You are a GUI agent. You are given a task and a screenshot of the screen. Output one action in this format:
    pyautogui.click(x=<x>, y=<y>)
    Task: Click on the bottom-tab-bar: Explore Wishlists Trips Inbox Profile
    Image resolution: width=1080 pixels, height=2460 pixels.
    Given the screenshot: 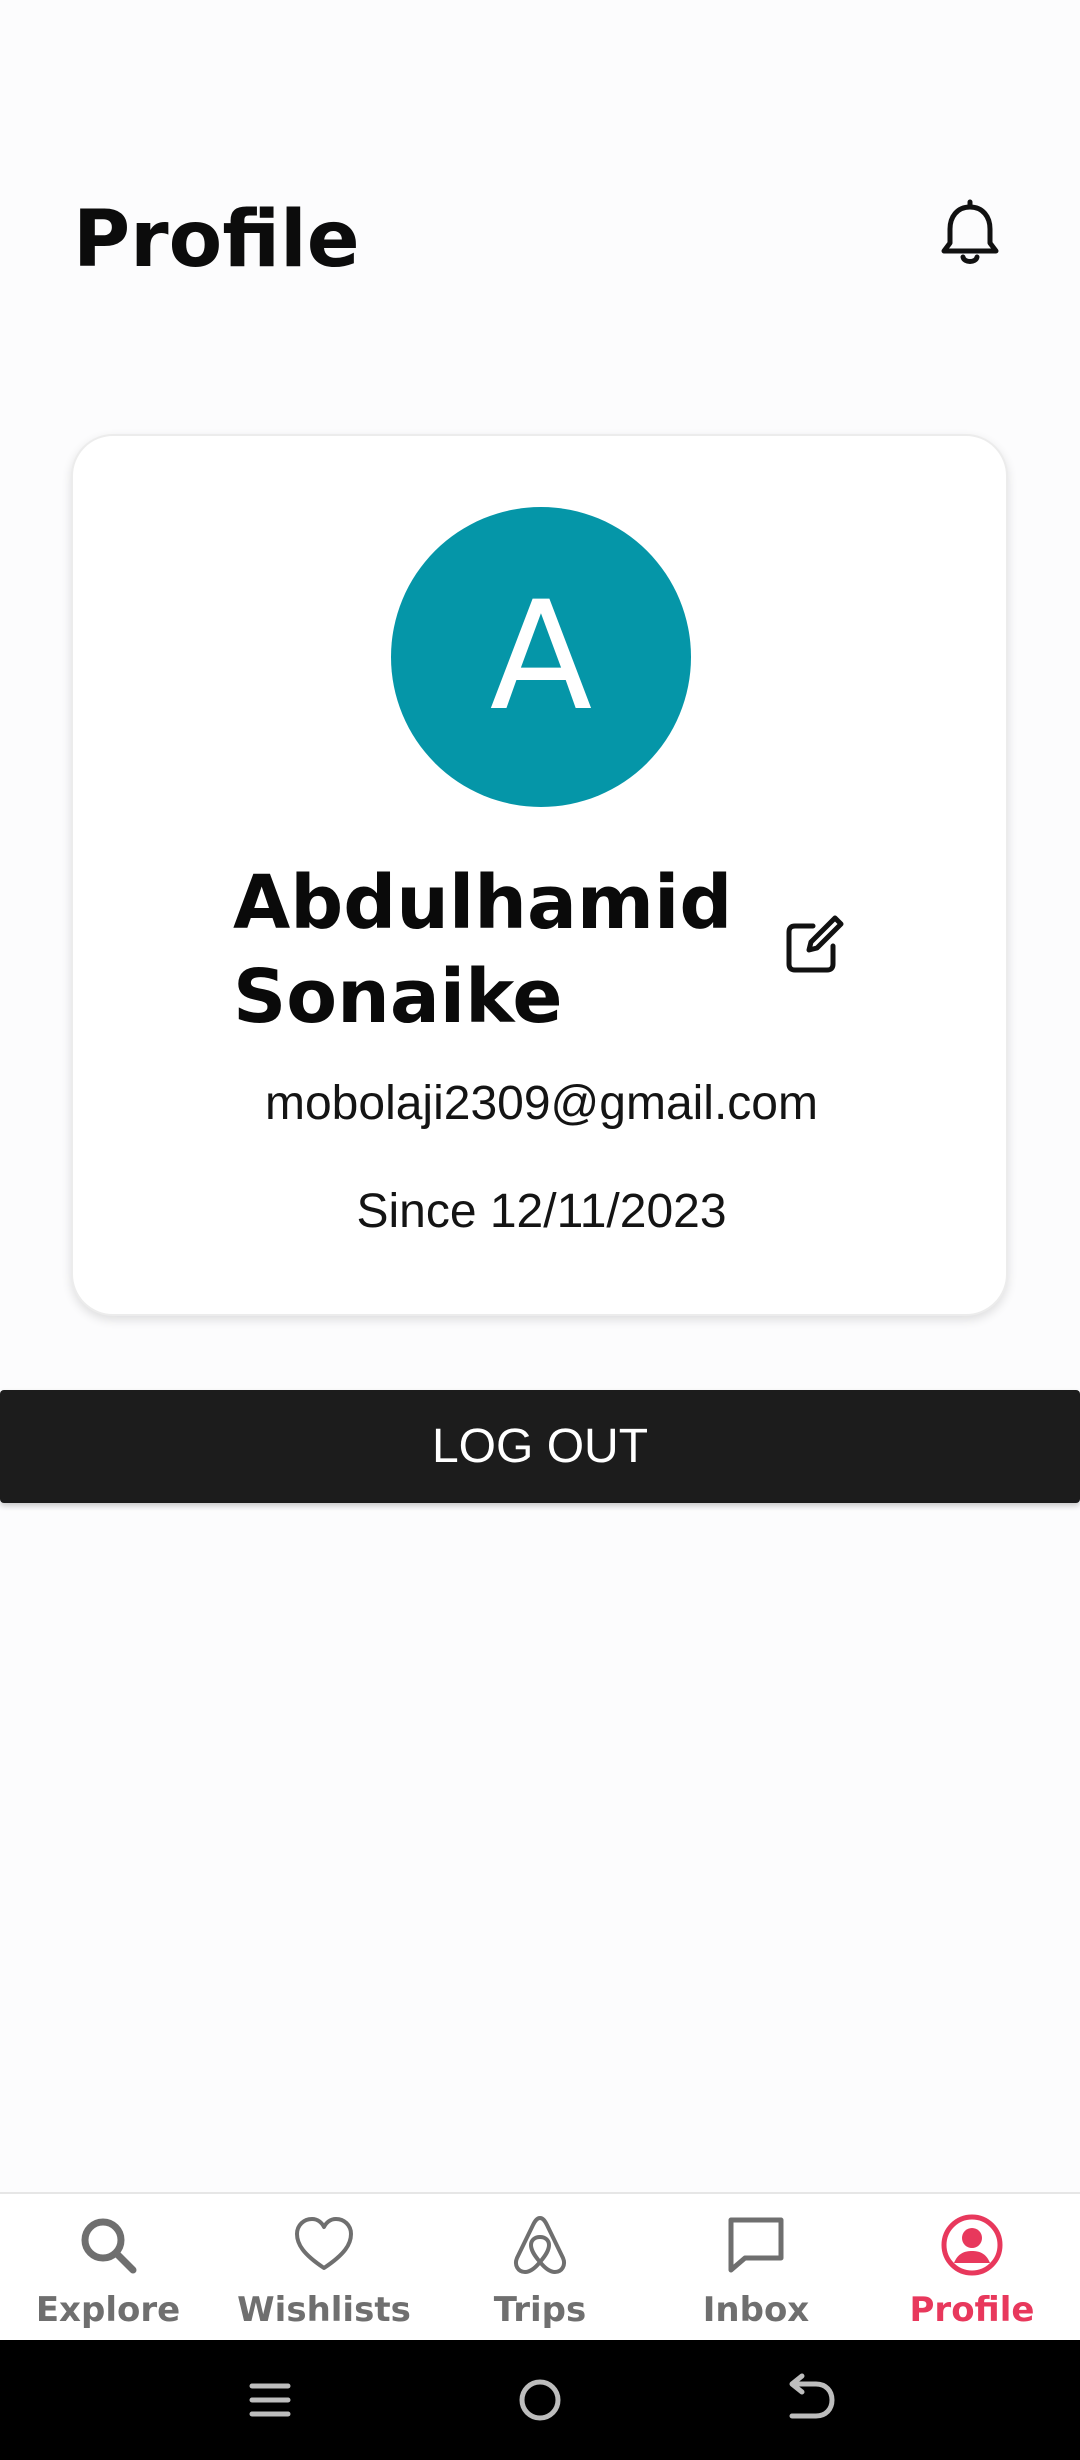 What is the action you would take?
    pyautogui.click(x=540, y=2266)
    